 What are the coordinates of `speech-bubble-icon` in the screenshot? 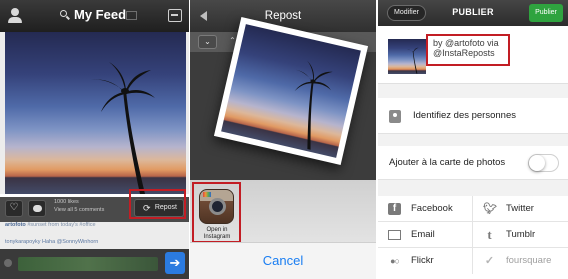 It's located at (37, 208).